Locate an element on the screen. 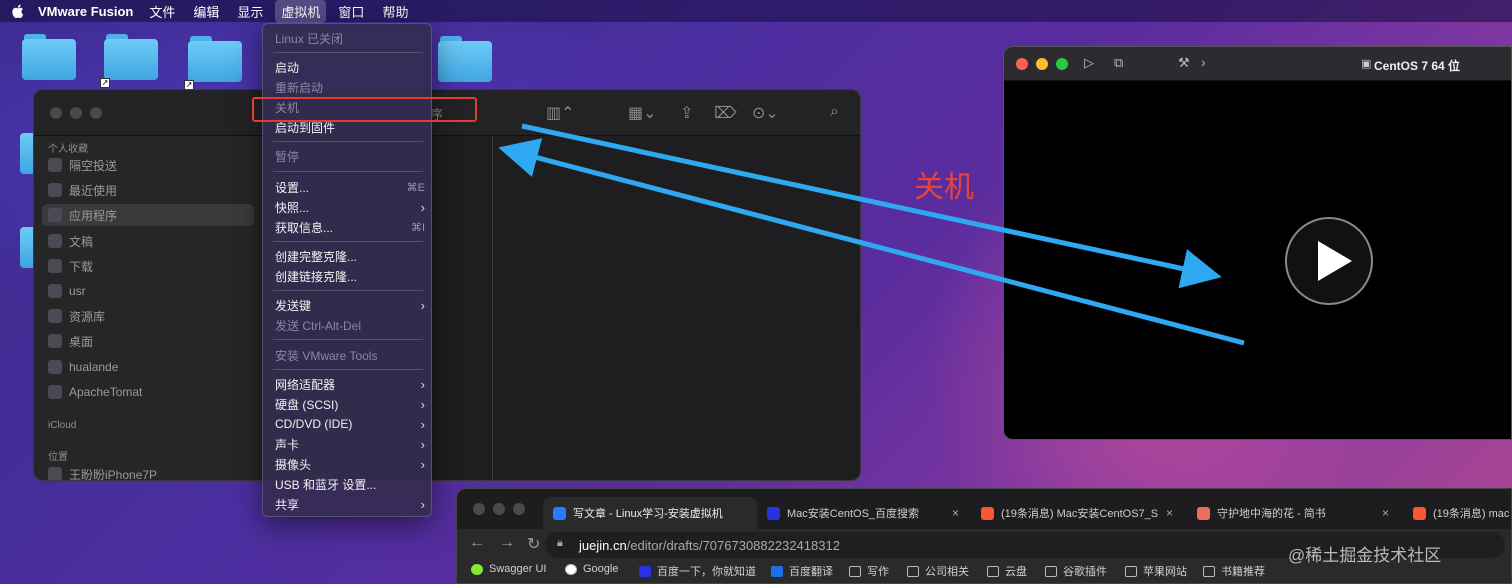 The width and height of the screenshot is (1512, 584). tab-csdn-2: (19条消息) mac is located at coordinates (1457, 513).